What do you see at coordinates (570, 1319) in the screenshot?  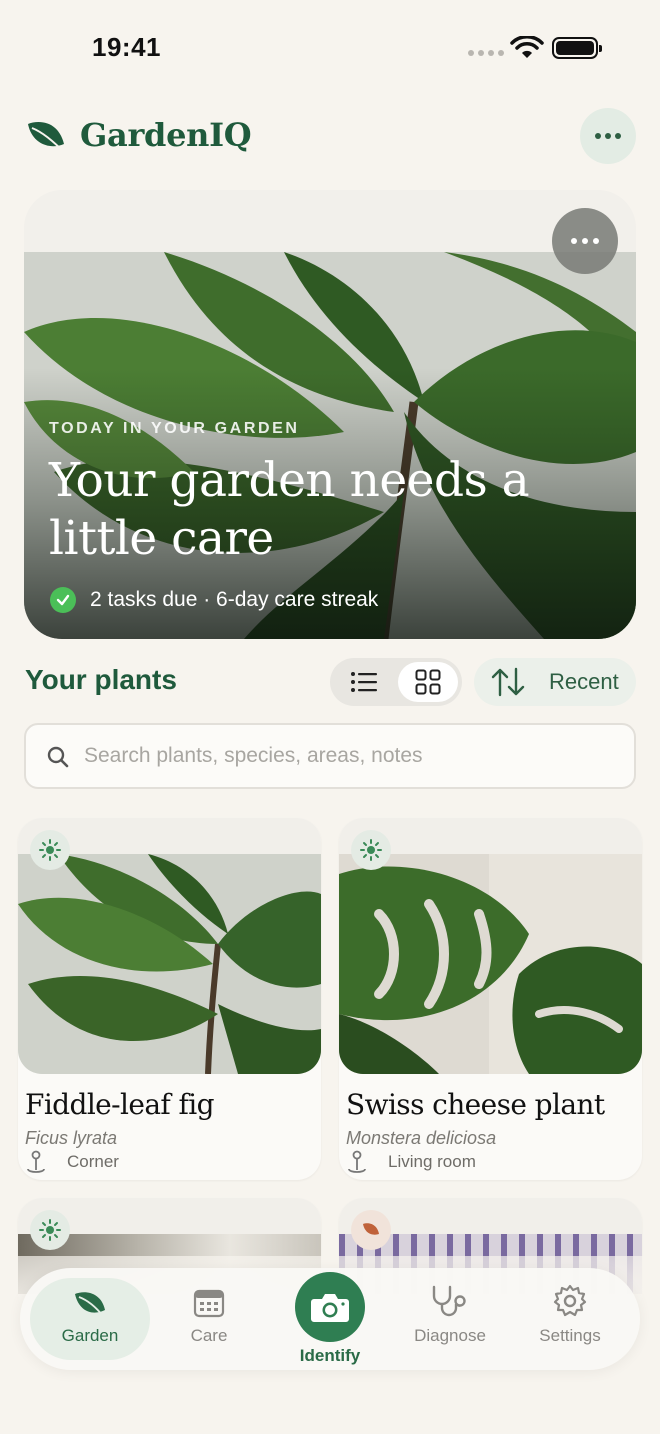 I see `tab-settings: Settings` at bounding box center [570, 1319].